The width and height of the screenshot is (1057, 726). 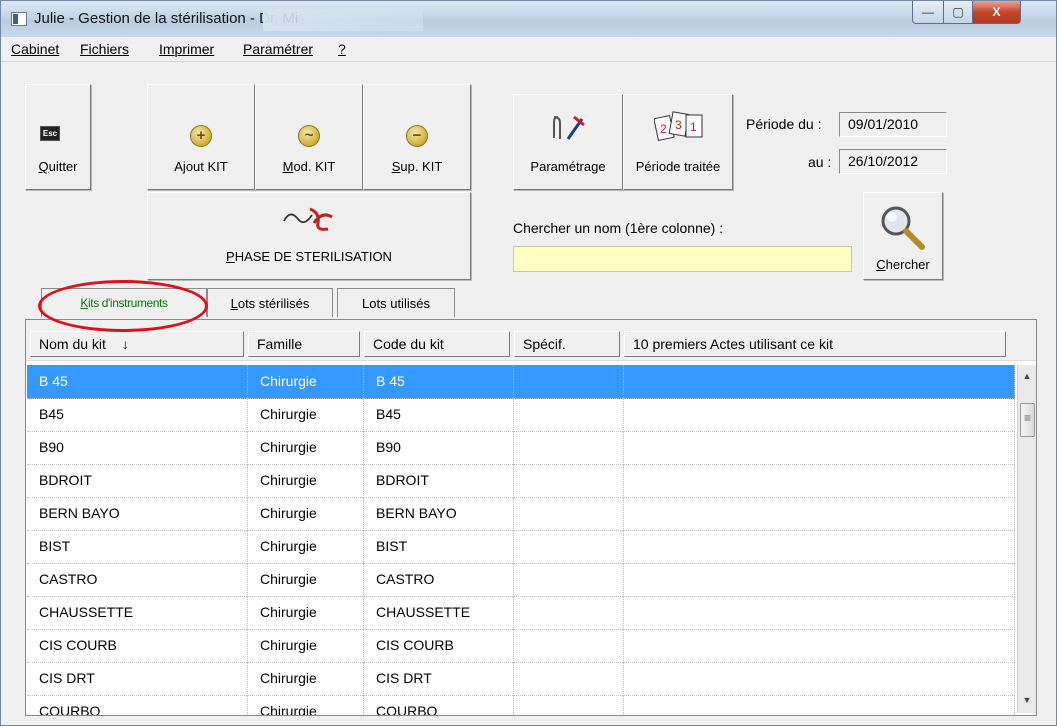 What do you see at coordinates (50, 133) in the screenshot?
I see `esc-key-icon: Esc` at bounding box center [50, 133].